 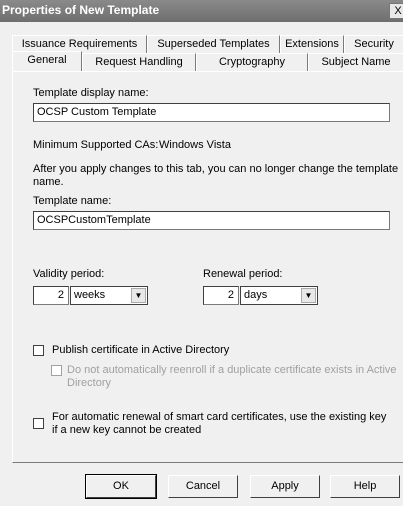 What do you see at coordinates (90, 295) in the screenshot?
I see `validity-unit-value: weeks` at bounding box center [90, 295].